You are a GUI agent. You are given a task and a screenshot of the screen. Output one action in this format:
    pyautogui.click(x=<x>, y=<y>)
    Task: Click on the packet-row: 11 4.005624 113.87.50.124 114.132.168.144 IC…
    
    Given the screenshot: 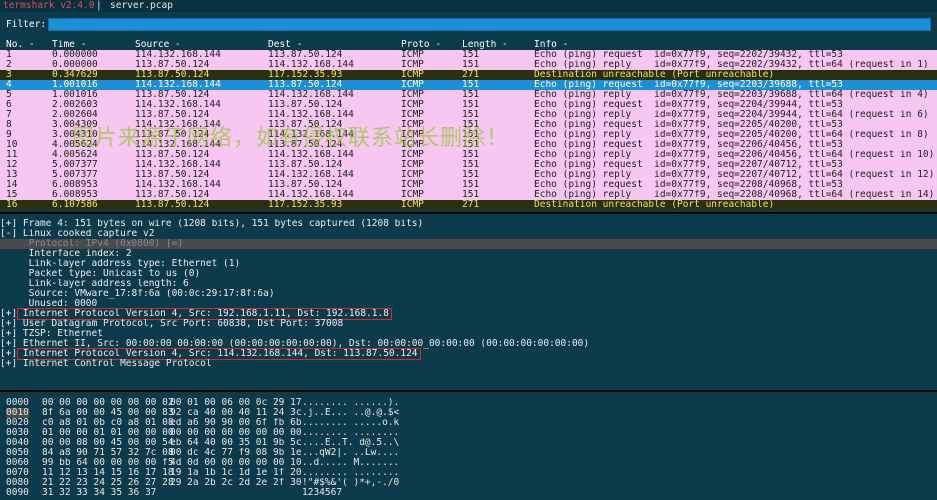 What is the action you would take?
    pyautogui.click(x=468, y=155)
    